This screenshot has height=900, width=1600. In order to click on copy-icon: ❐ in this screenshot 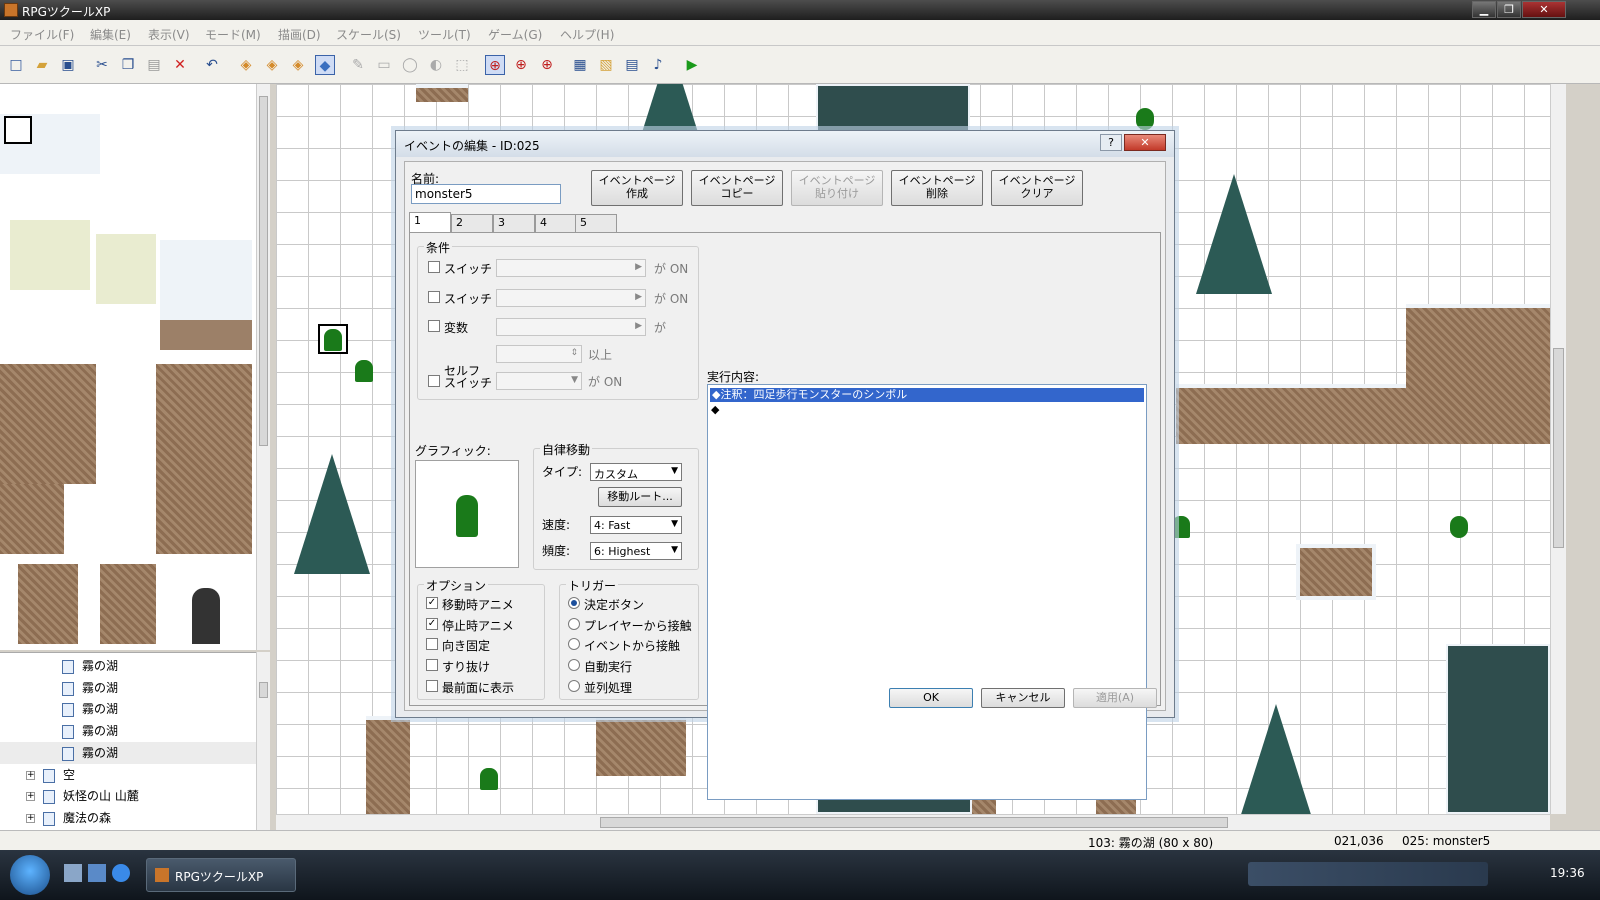, I will do `click(128, 65)`.